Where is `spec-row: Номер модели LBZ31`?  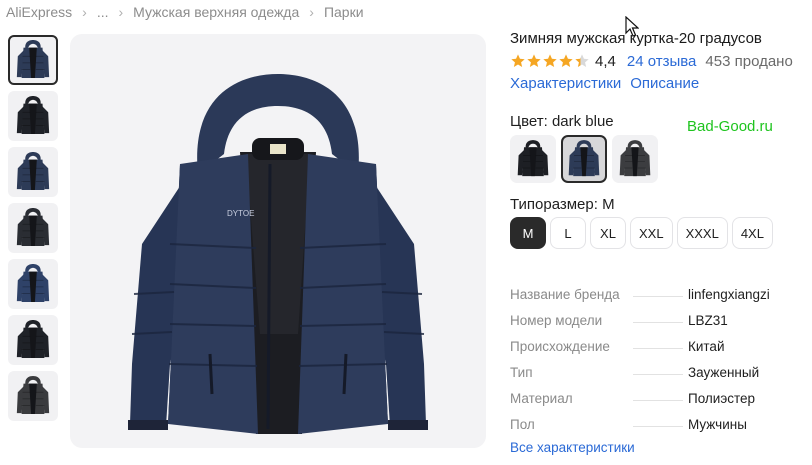
spec-row: Номер модели LBZ31 is located at coordinates (657, 315).